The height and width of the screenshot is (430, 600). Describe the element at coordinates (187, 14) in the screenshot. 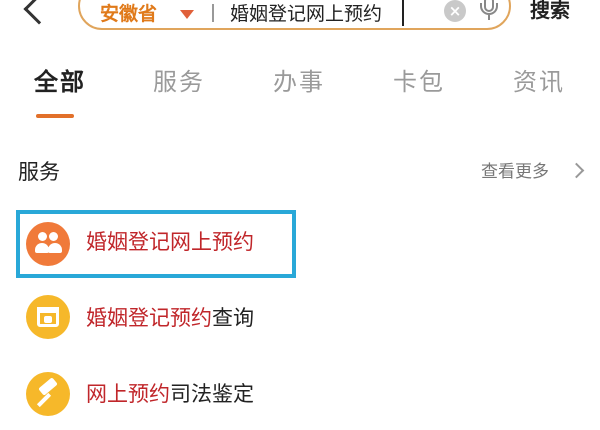

I see `caret-down-icon` at that location.